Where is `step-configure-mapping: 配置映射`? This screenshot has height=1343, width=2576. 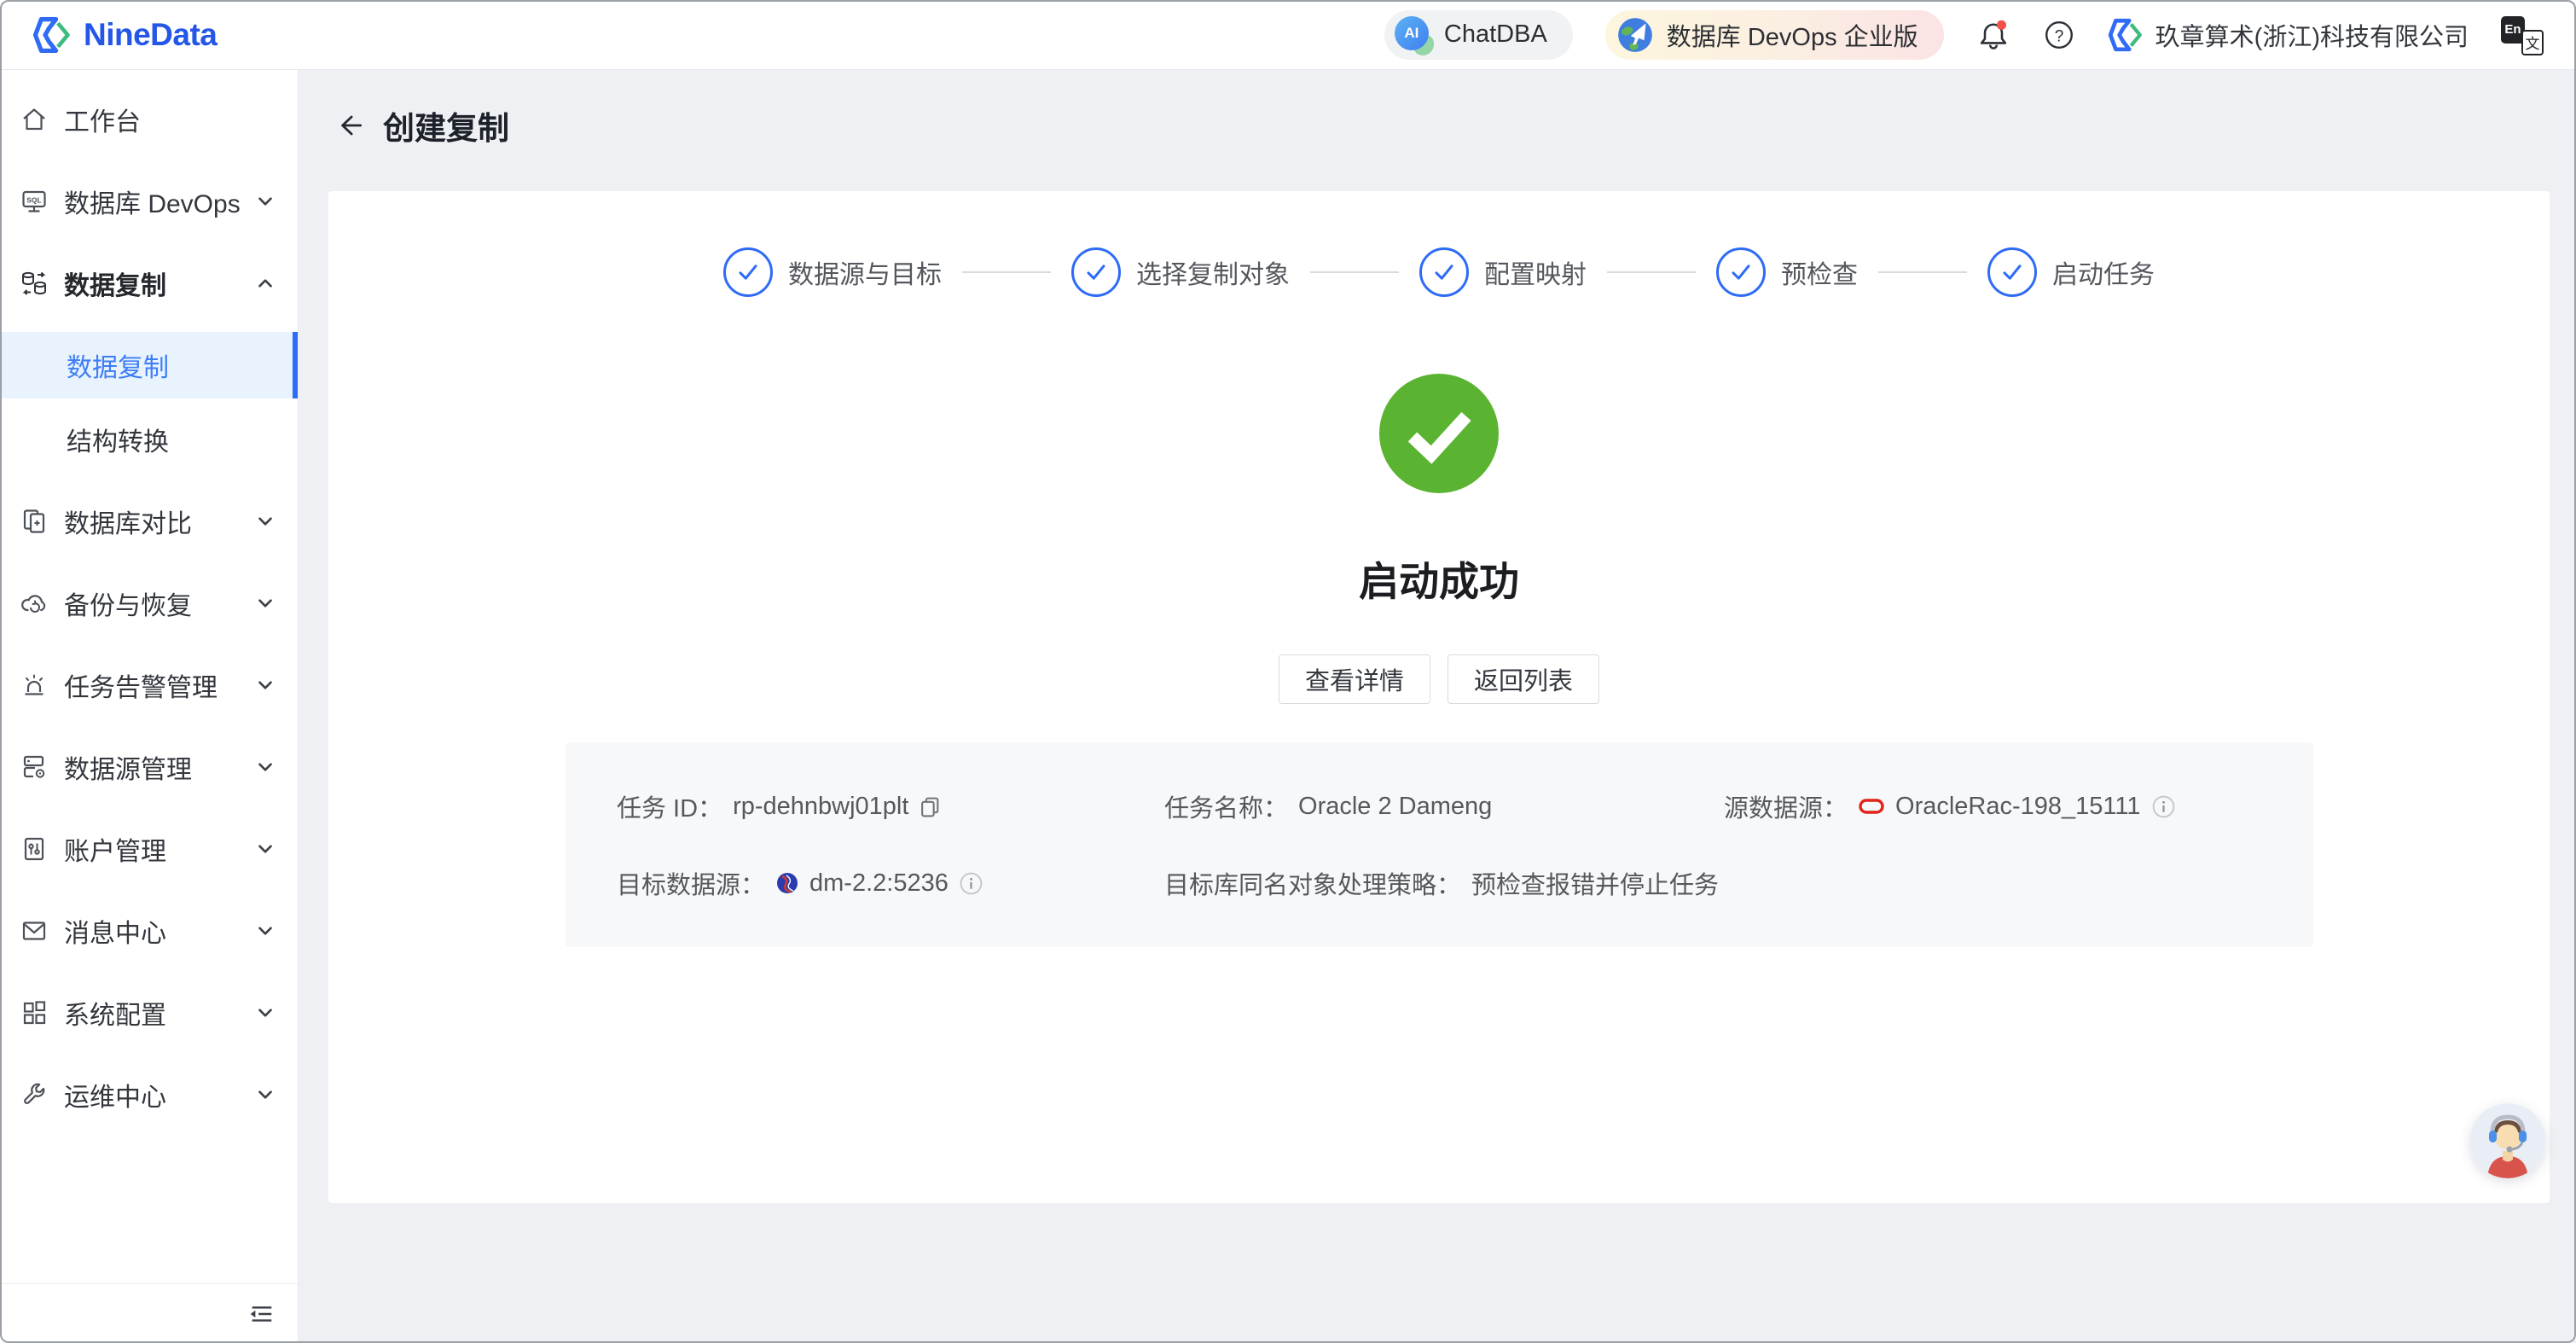 step-configure-mapping: 配置映射 is located at coordinates (1503, 272).